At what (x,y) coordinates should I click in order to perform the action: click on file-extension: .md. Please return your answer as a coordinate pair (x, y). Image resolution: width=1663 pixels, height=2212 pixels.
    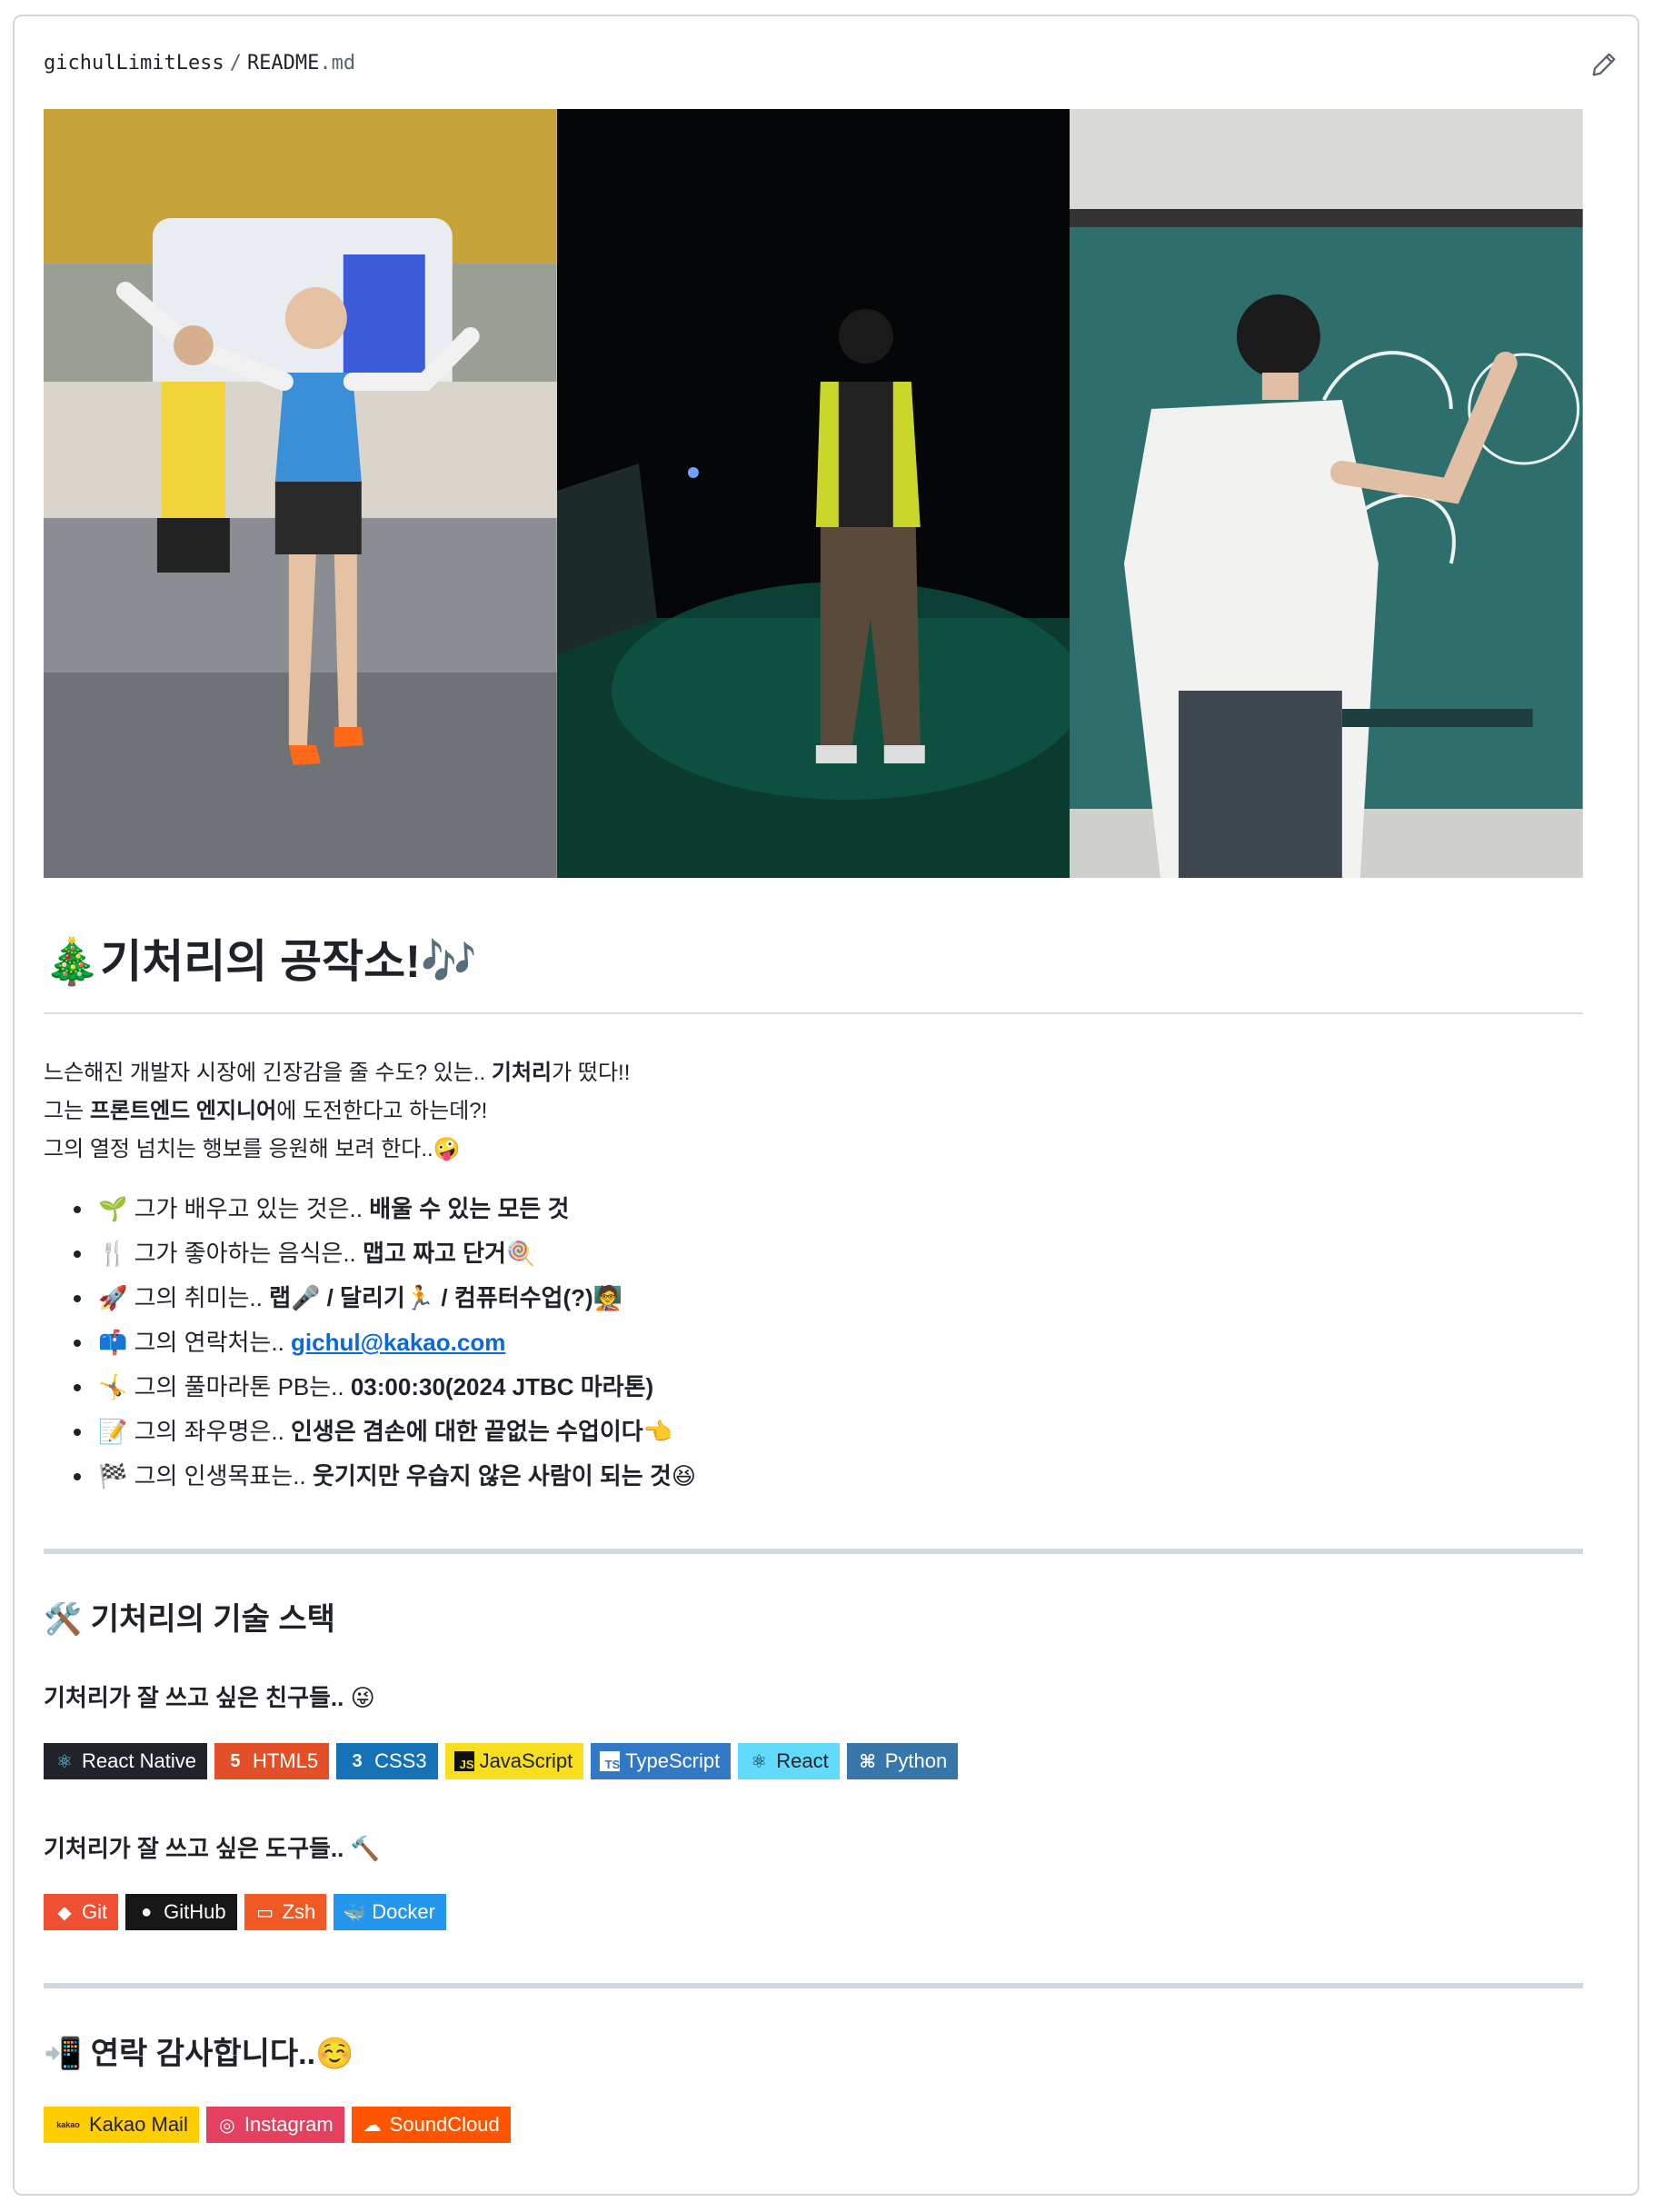
    Looking at the image, I should click on (337, 64).